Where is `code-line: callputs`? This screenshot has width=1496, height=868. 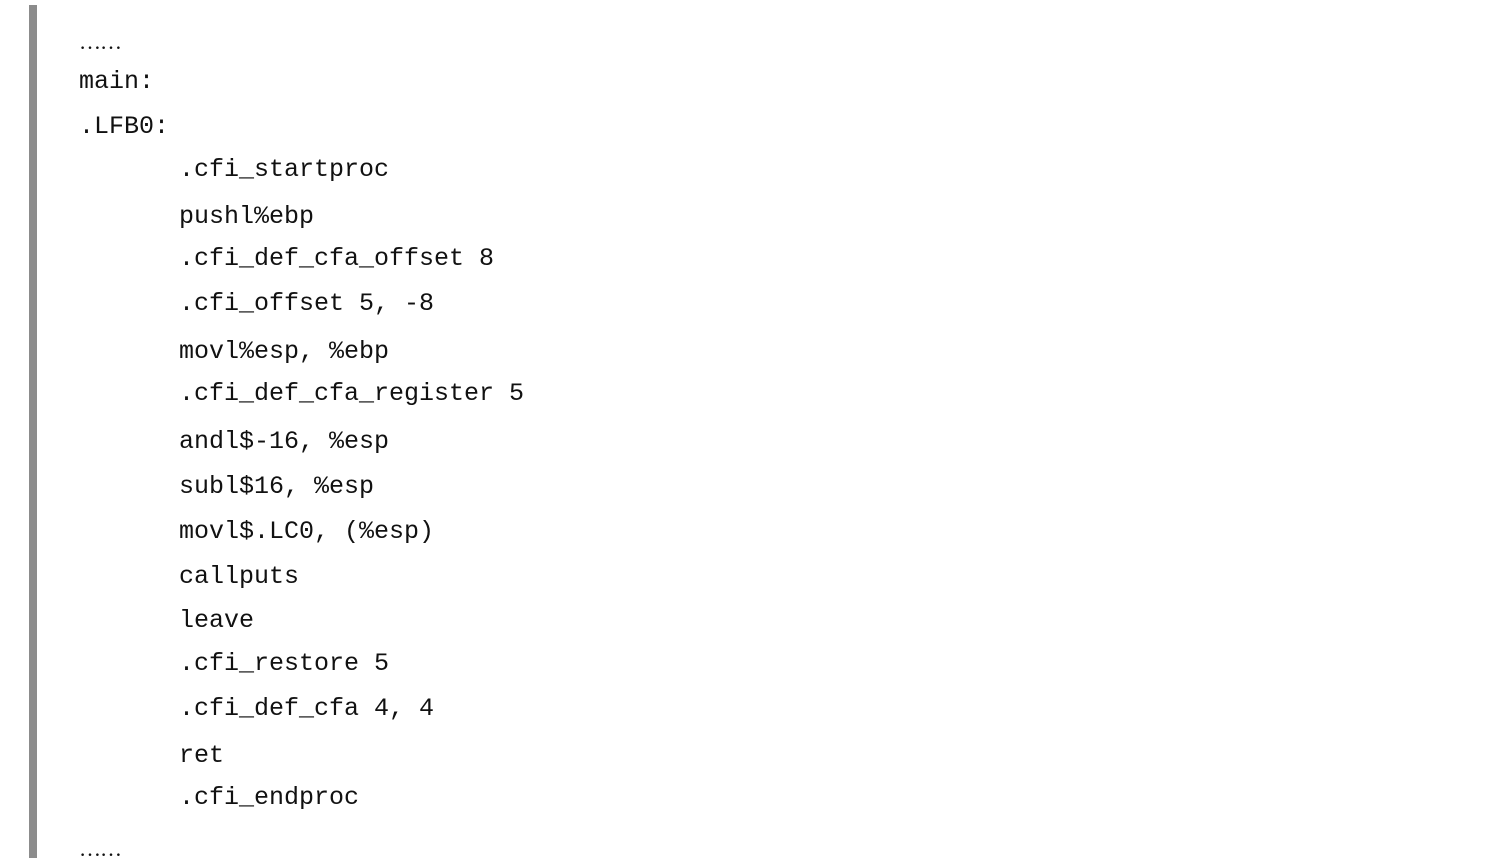
code-line: callputs is located at coordinates (239, 576).